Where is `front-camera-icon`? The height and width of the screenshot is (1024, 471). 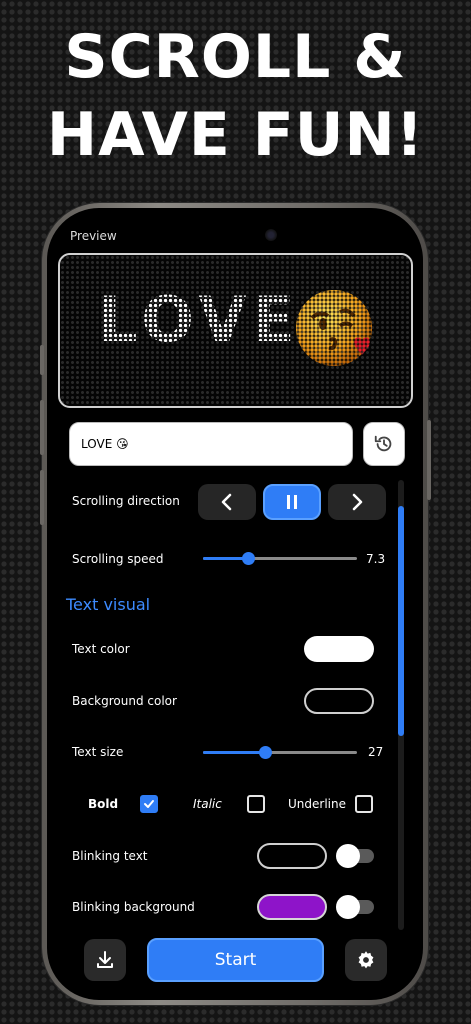
front-camera-icon is located at coordinates (271, 235).